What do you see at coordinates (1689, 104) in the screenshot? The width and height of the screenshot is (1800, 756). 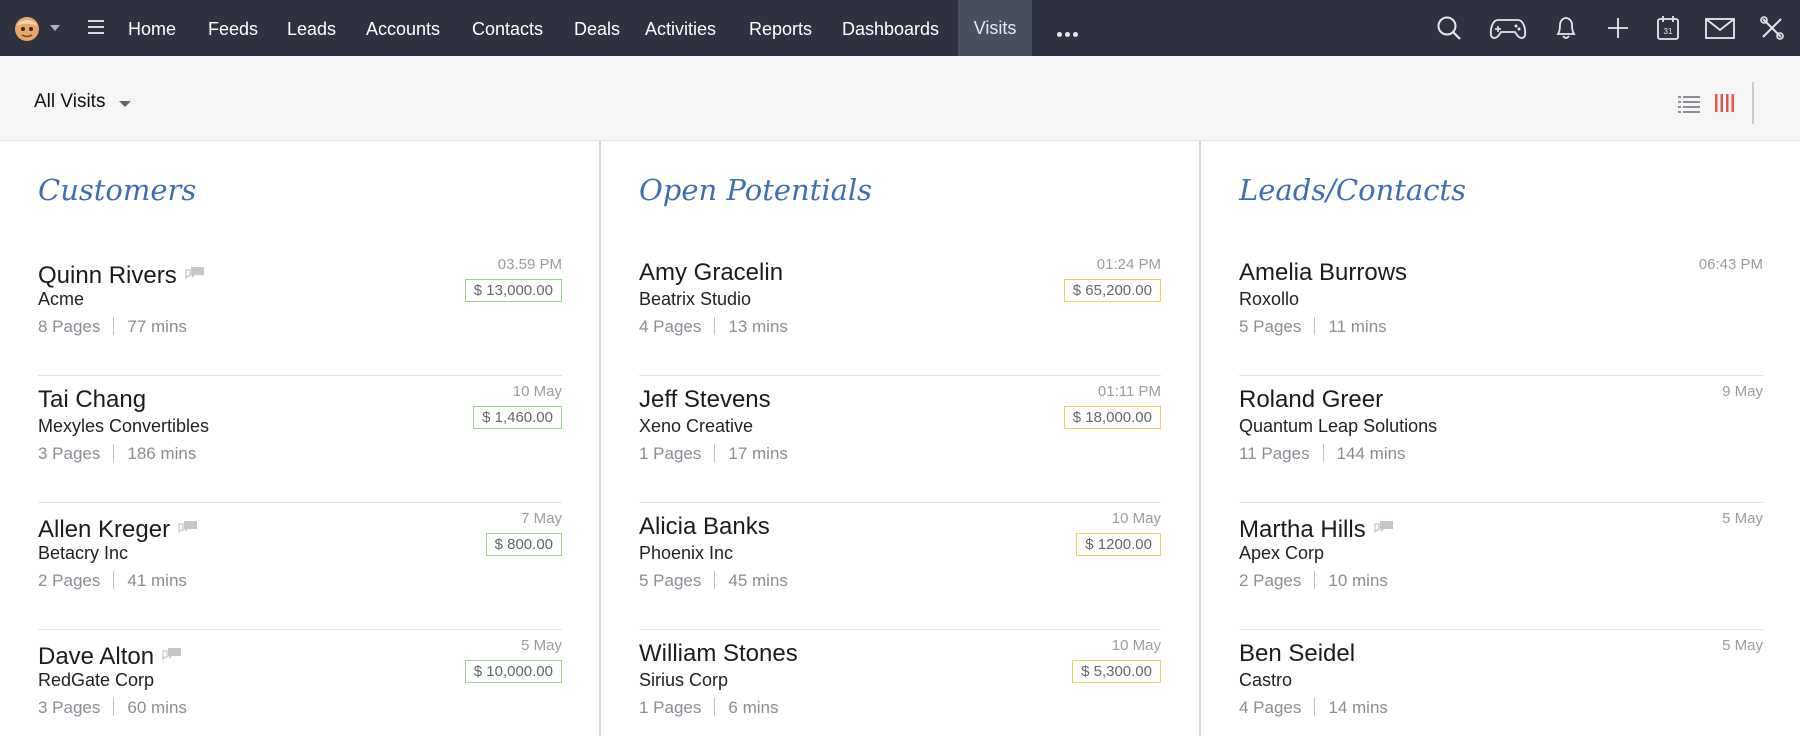 I see `list-view-icon` at bounding box center [1689, 104].